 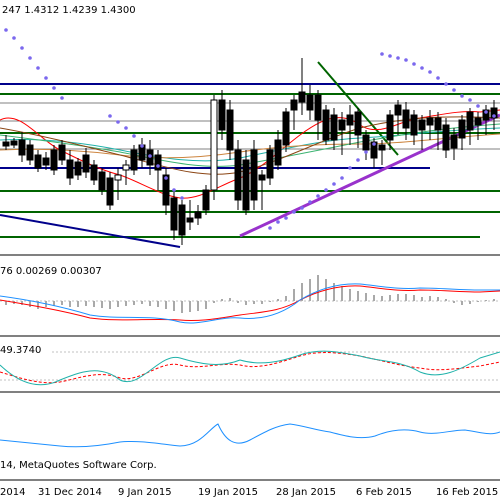 I want to click on copyright-label: 14, MetaQuotes Software Corp., so click(x=78, y=465).